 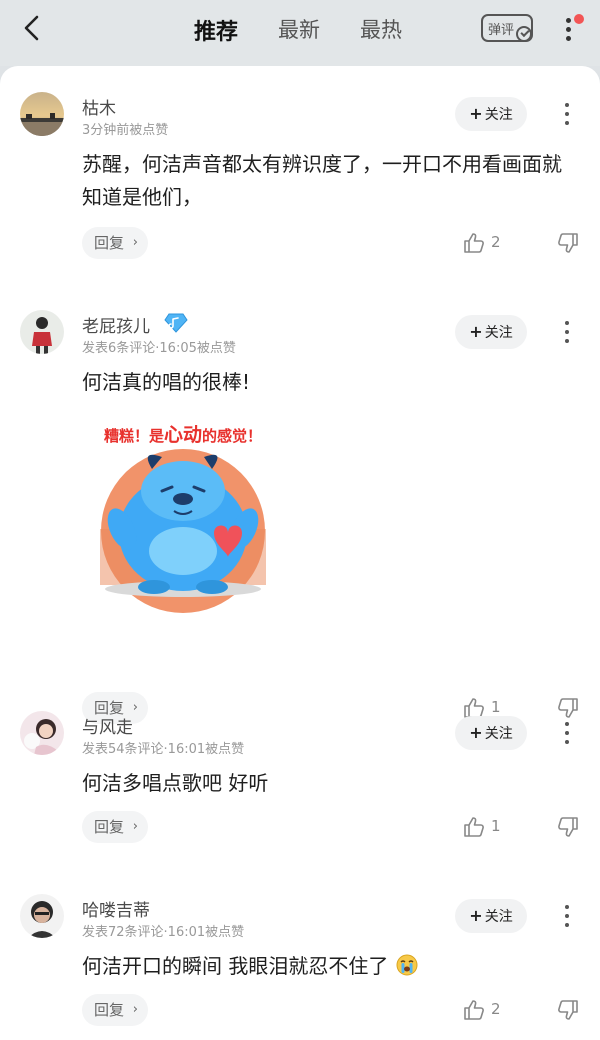 I want to click on tab-recommended: 推荐, so click(x=216, y=30).